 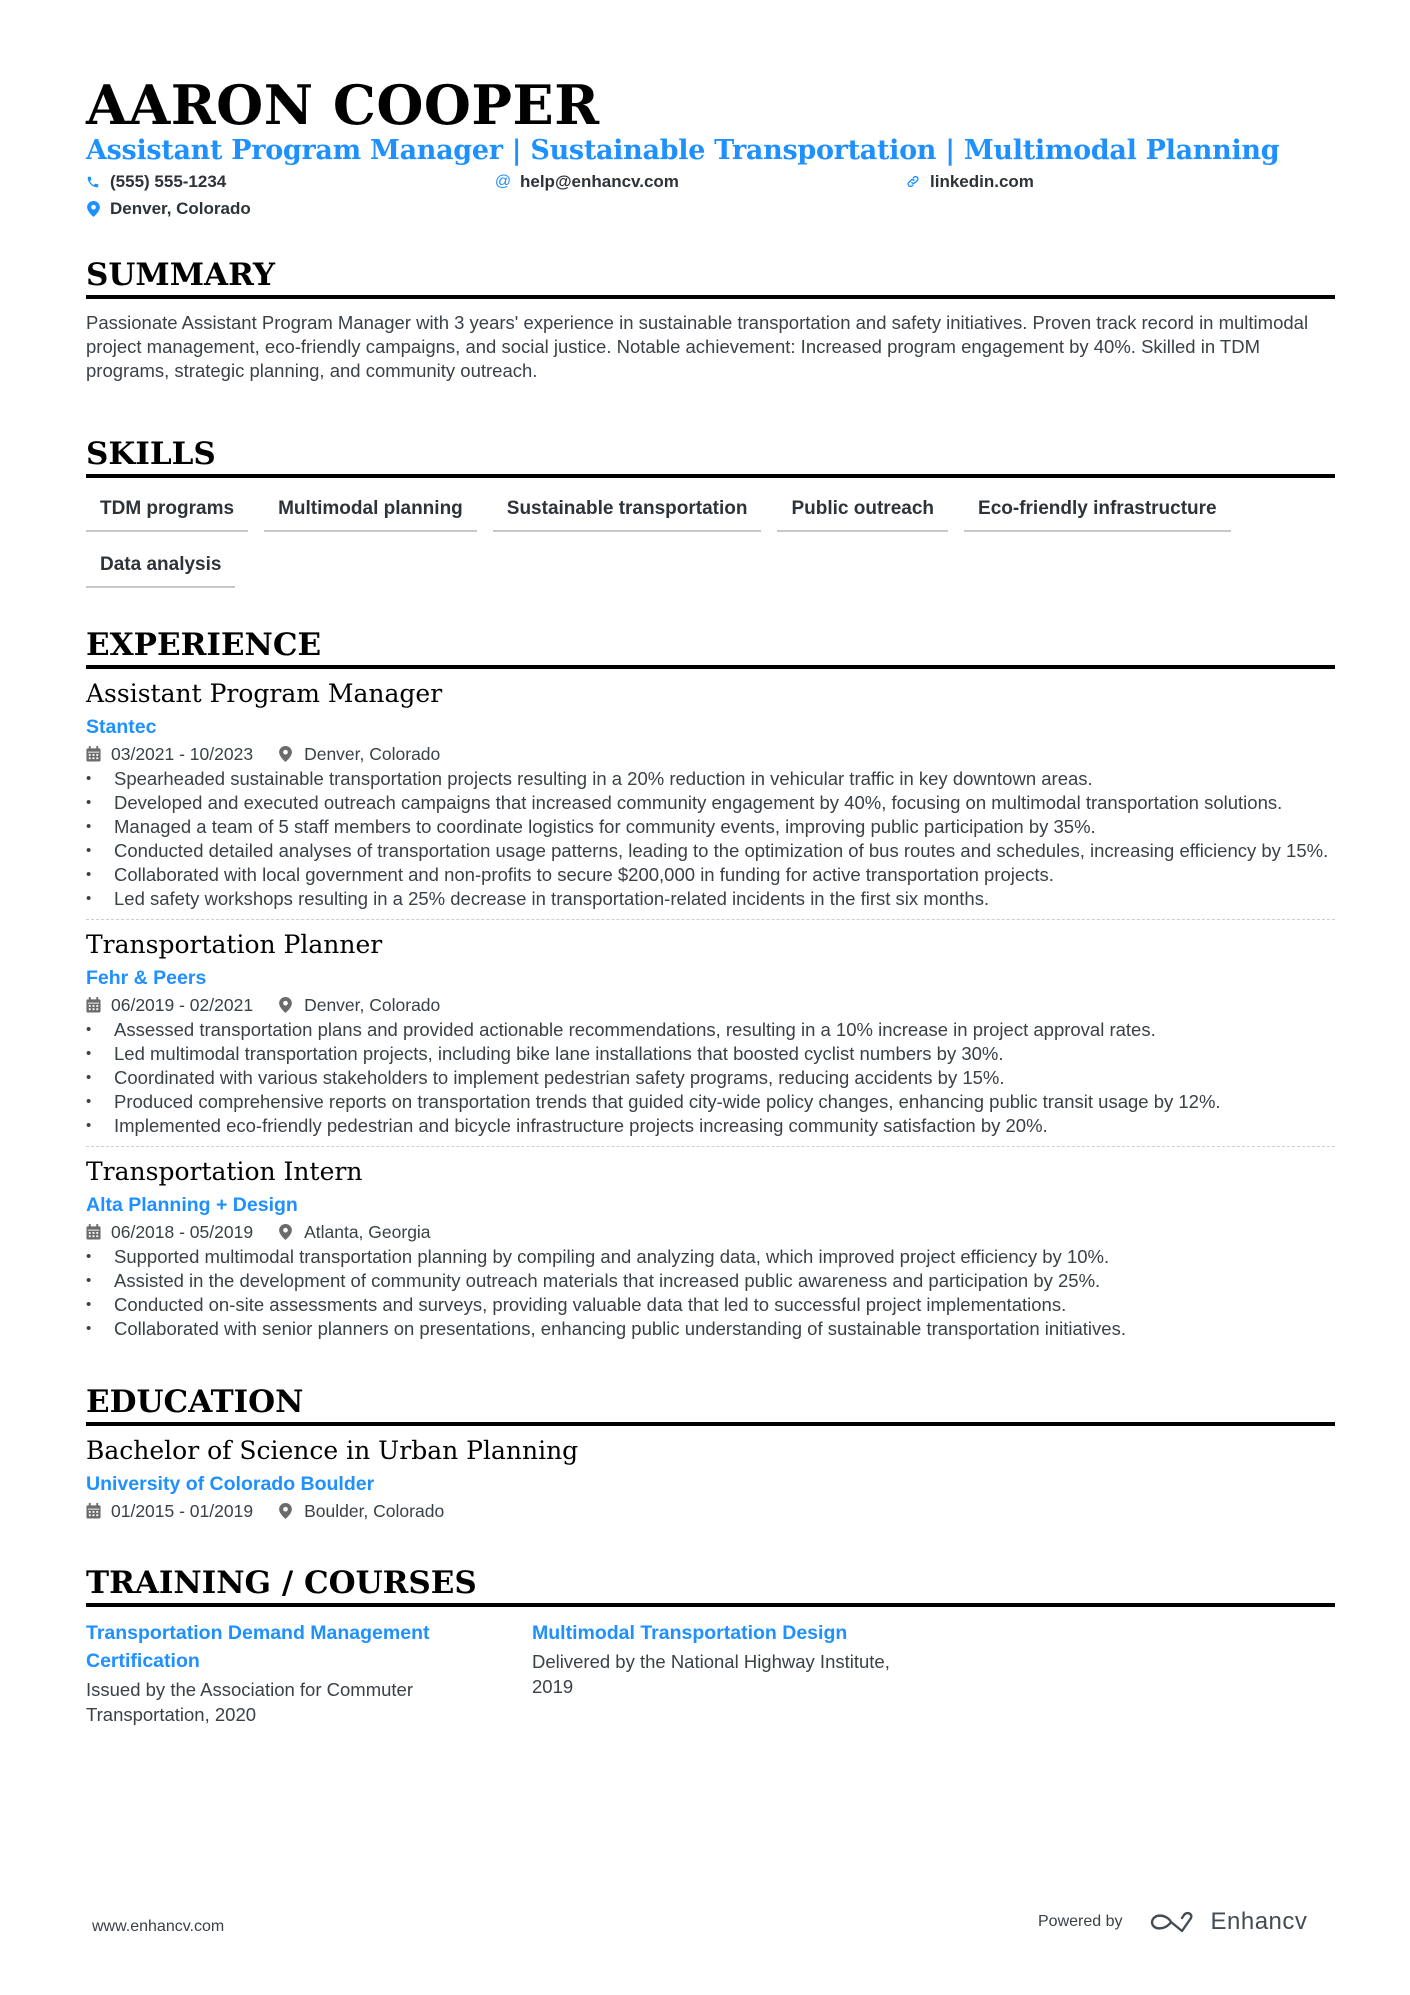 What do you see at coordinates (710, 1484) in the screenshot?
I see `school-name: University of Colorado Boulder` at bounding box center [710, 1484].